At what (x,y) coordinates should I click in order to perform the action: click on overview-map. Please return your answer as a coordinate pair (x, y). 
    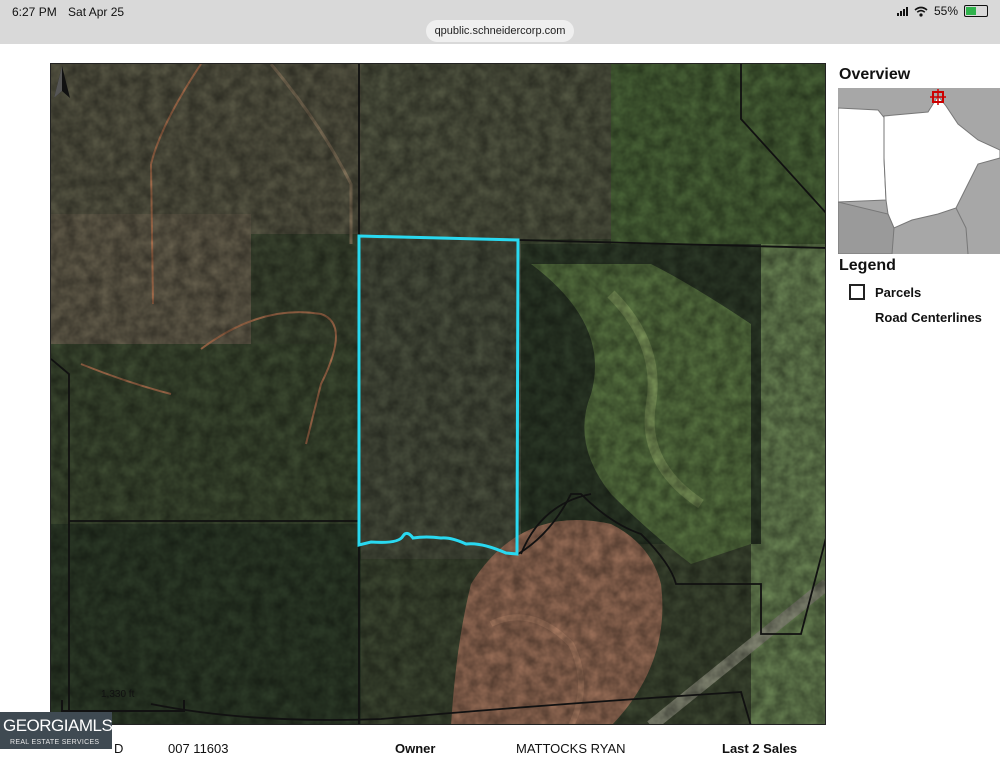
    Looking at the image, I should click on (919, 171).